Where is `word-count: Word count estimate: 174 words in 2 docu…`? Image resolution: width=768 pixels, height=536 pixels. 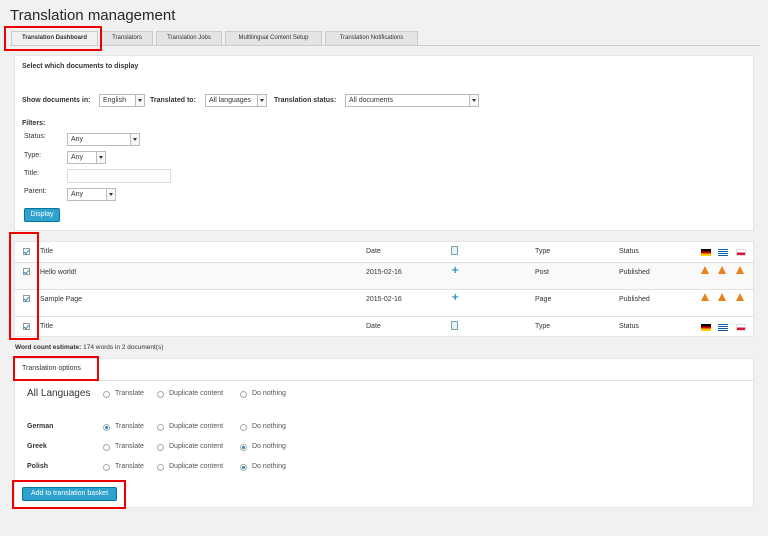
word-count: Word count estimate: 174 words in 2 docu… is located at coordinates (89, 347).